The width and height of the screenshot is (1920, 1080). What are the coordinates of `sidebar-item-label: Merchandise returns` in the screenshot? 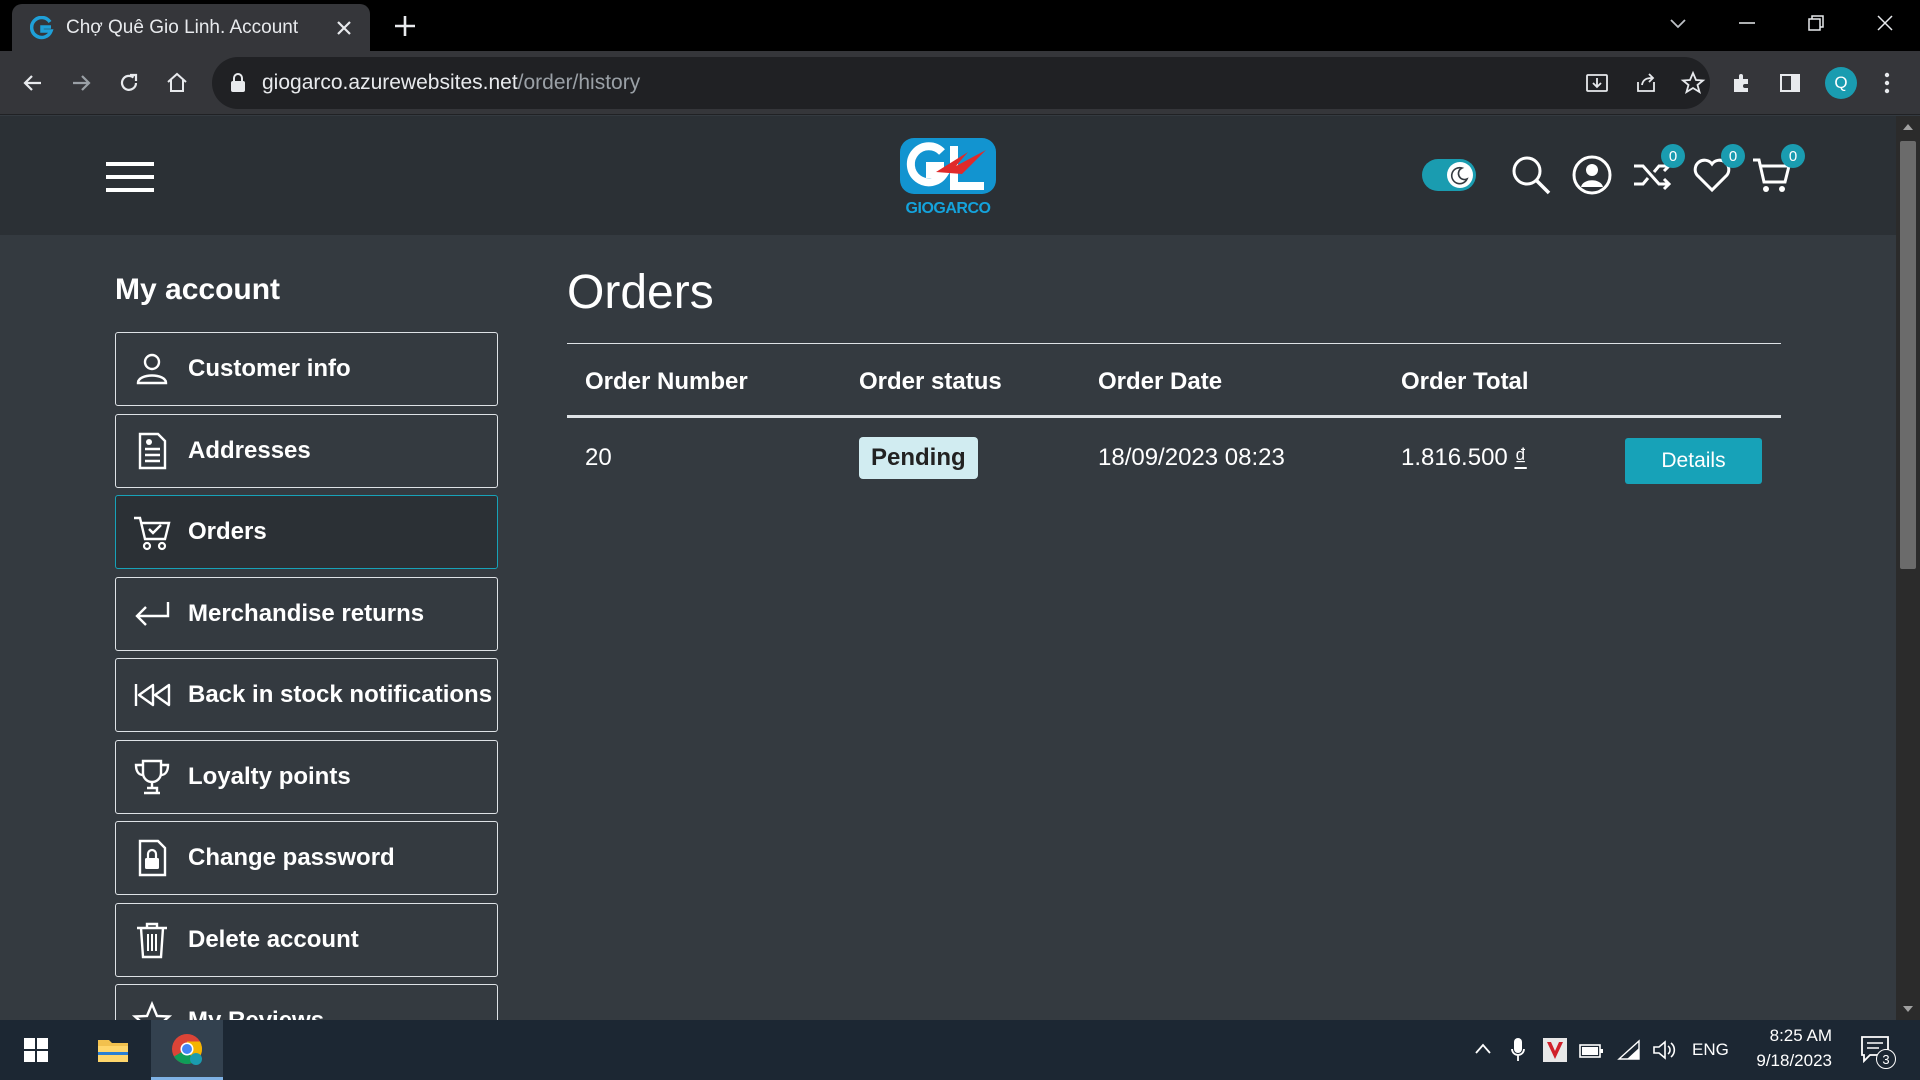 It's located at (306, 613).